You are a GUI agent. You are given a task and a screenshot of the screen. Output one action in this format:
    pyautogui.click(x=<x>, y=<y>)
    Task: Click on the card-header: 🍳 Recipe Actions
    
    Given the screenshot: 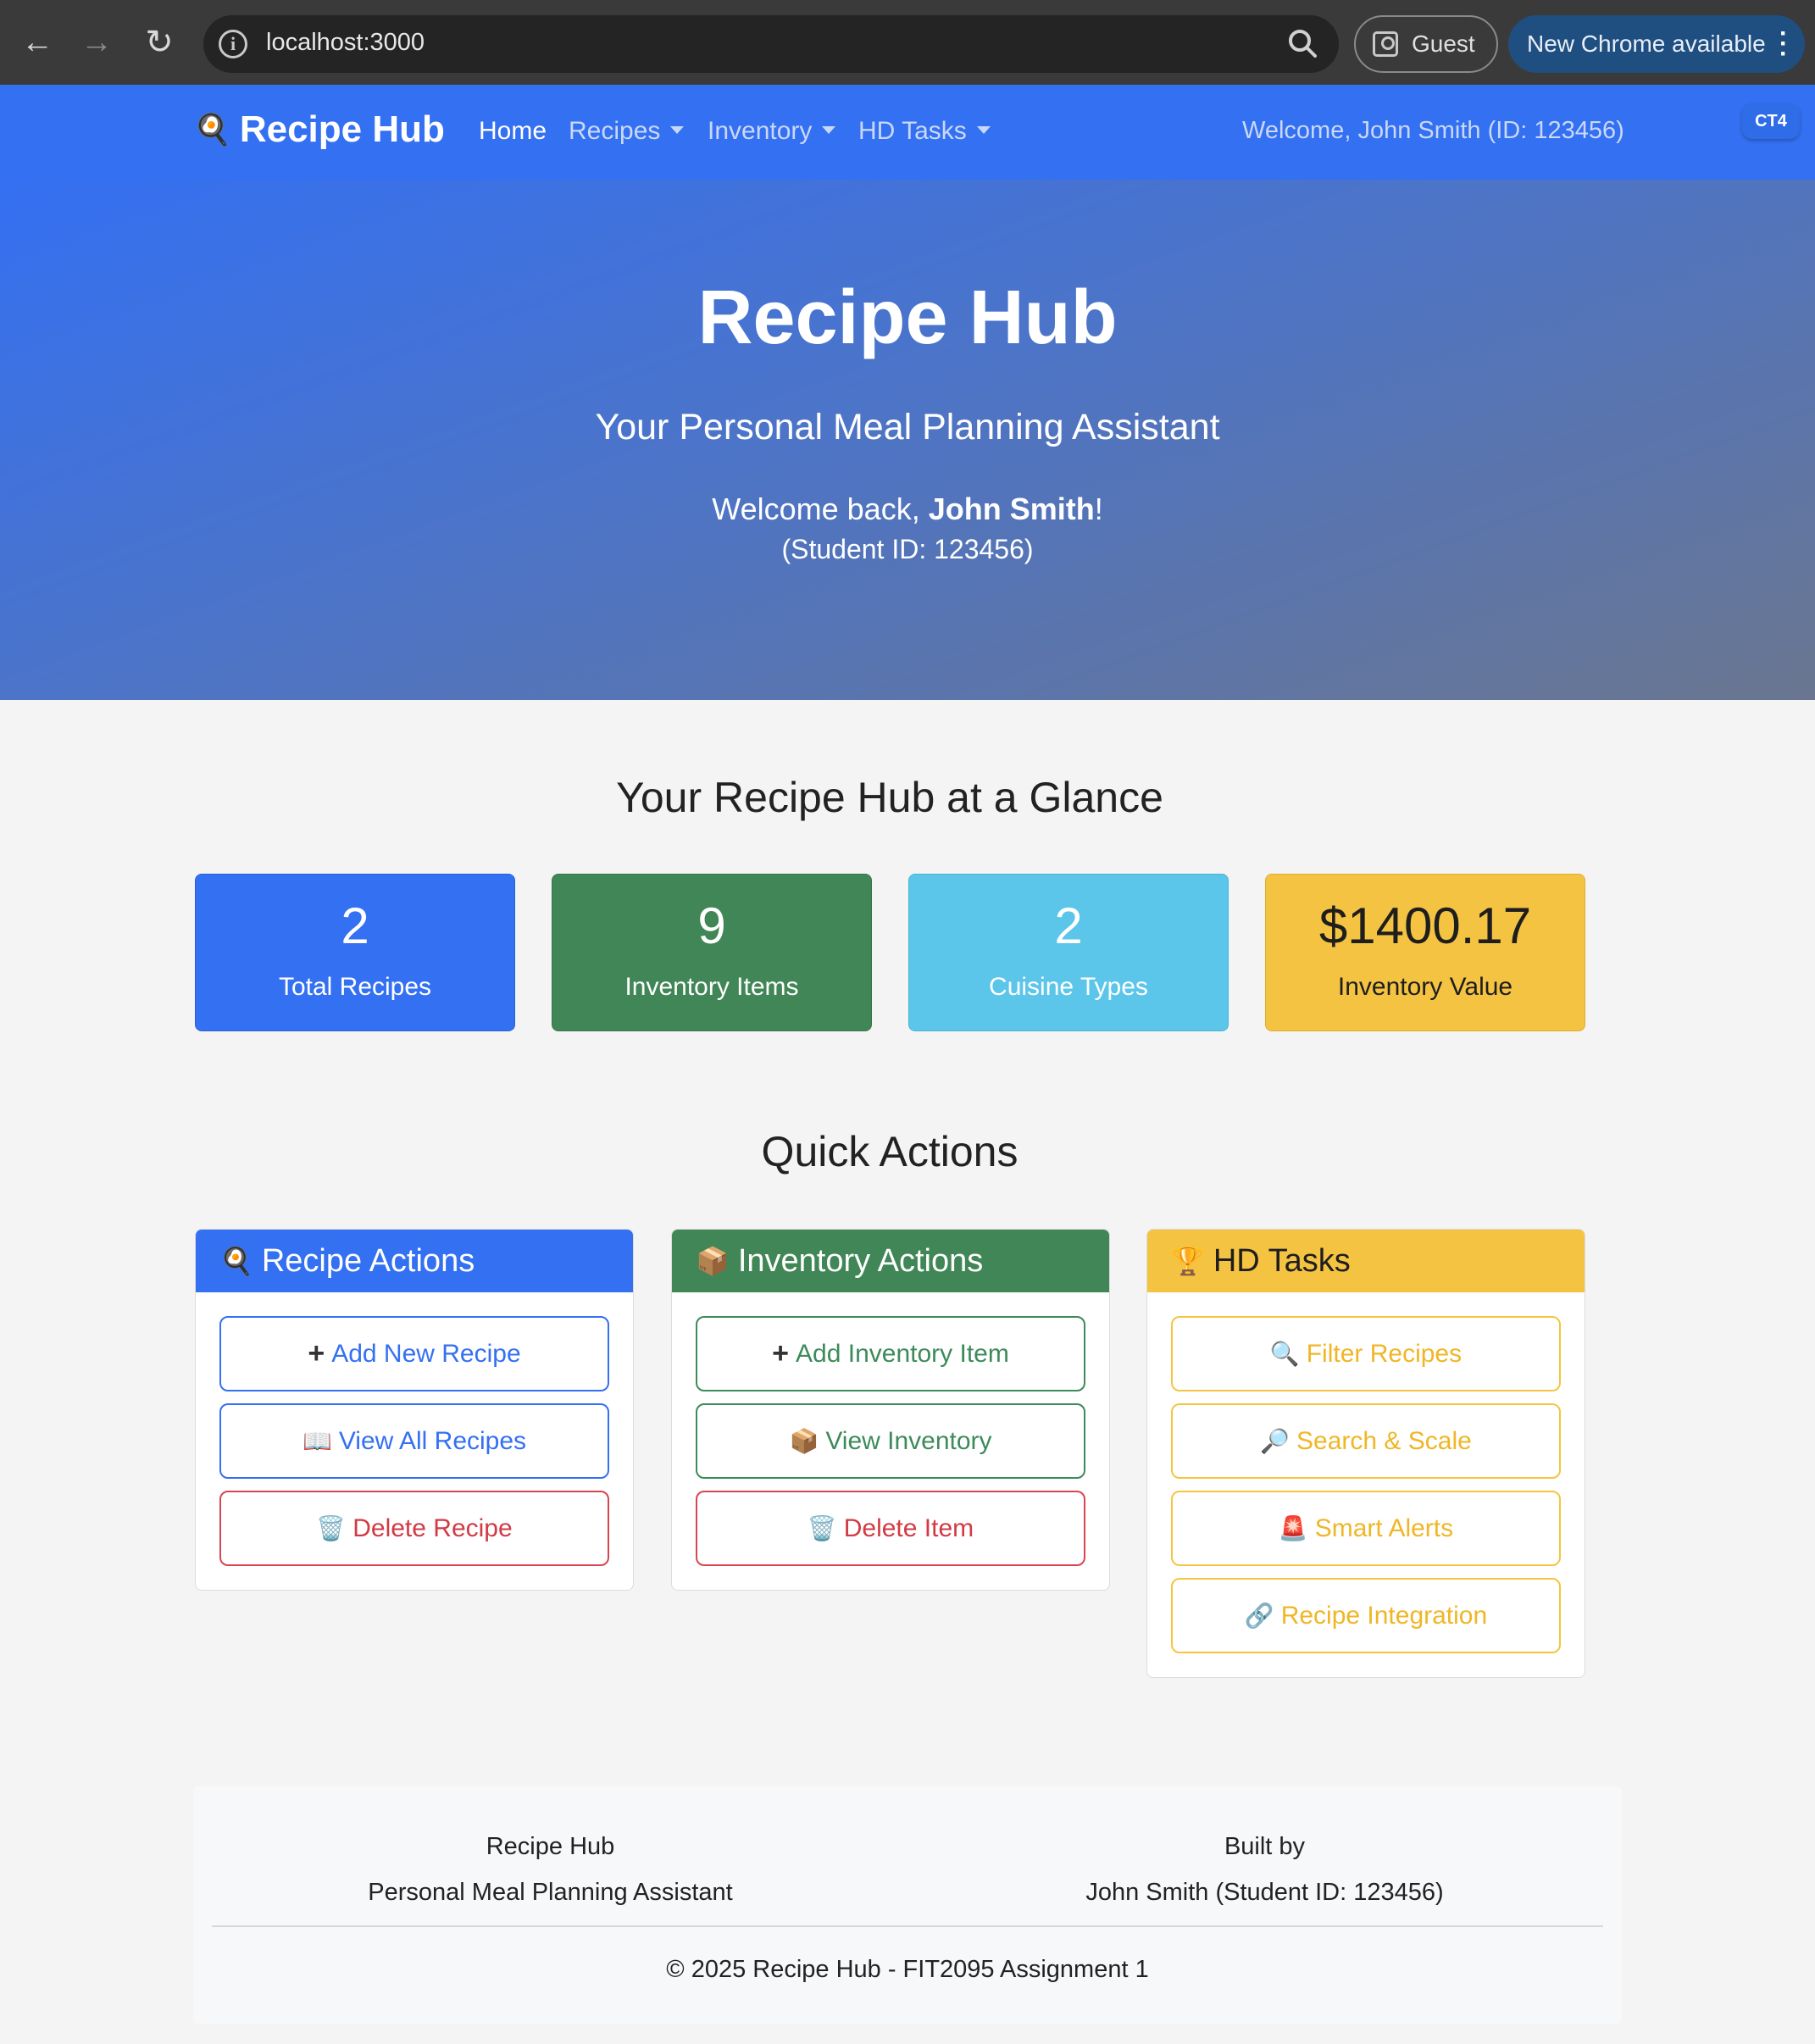 What is the action you would take?
    pyautogui.click(x=415, y=1261)
    